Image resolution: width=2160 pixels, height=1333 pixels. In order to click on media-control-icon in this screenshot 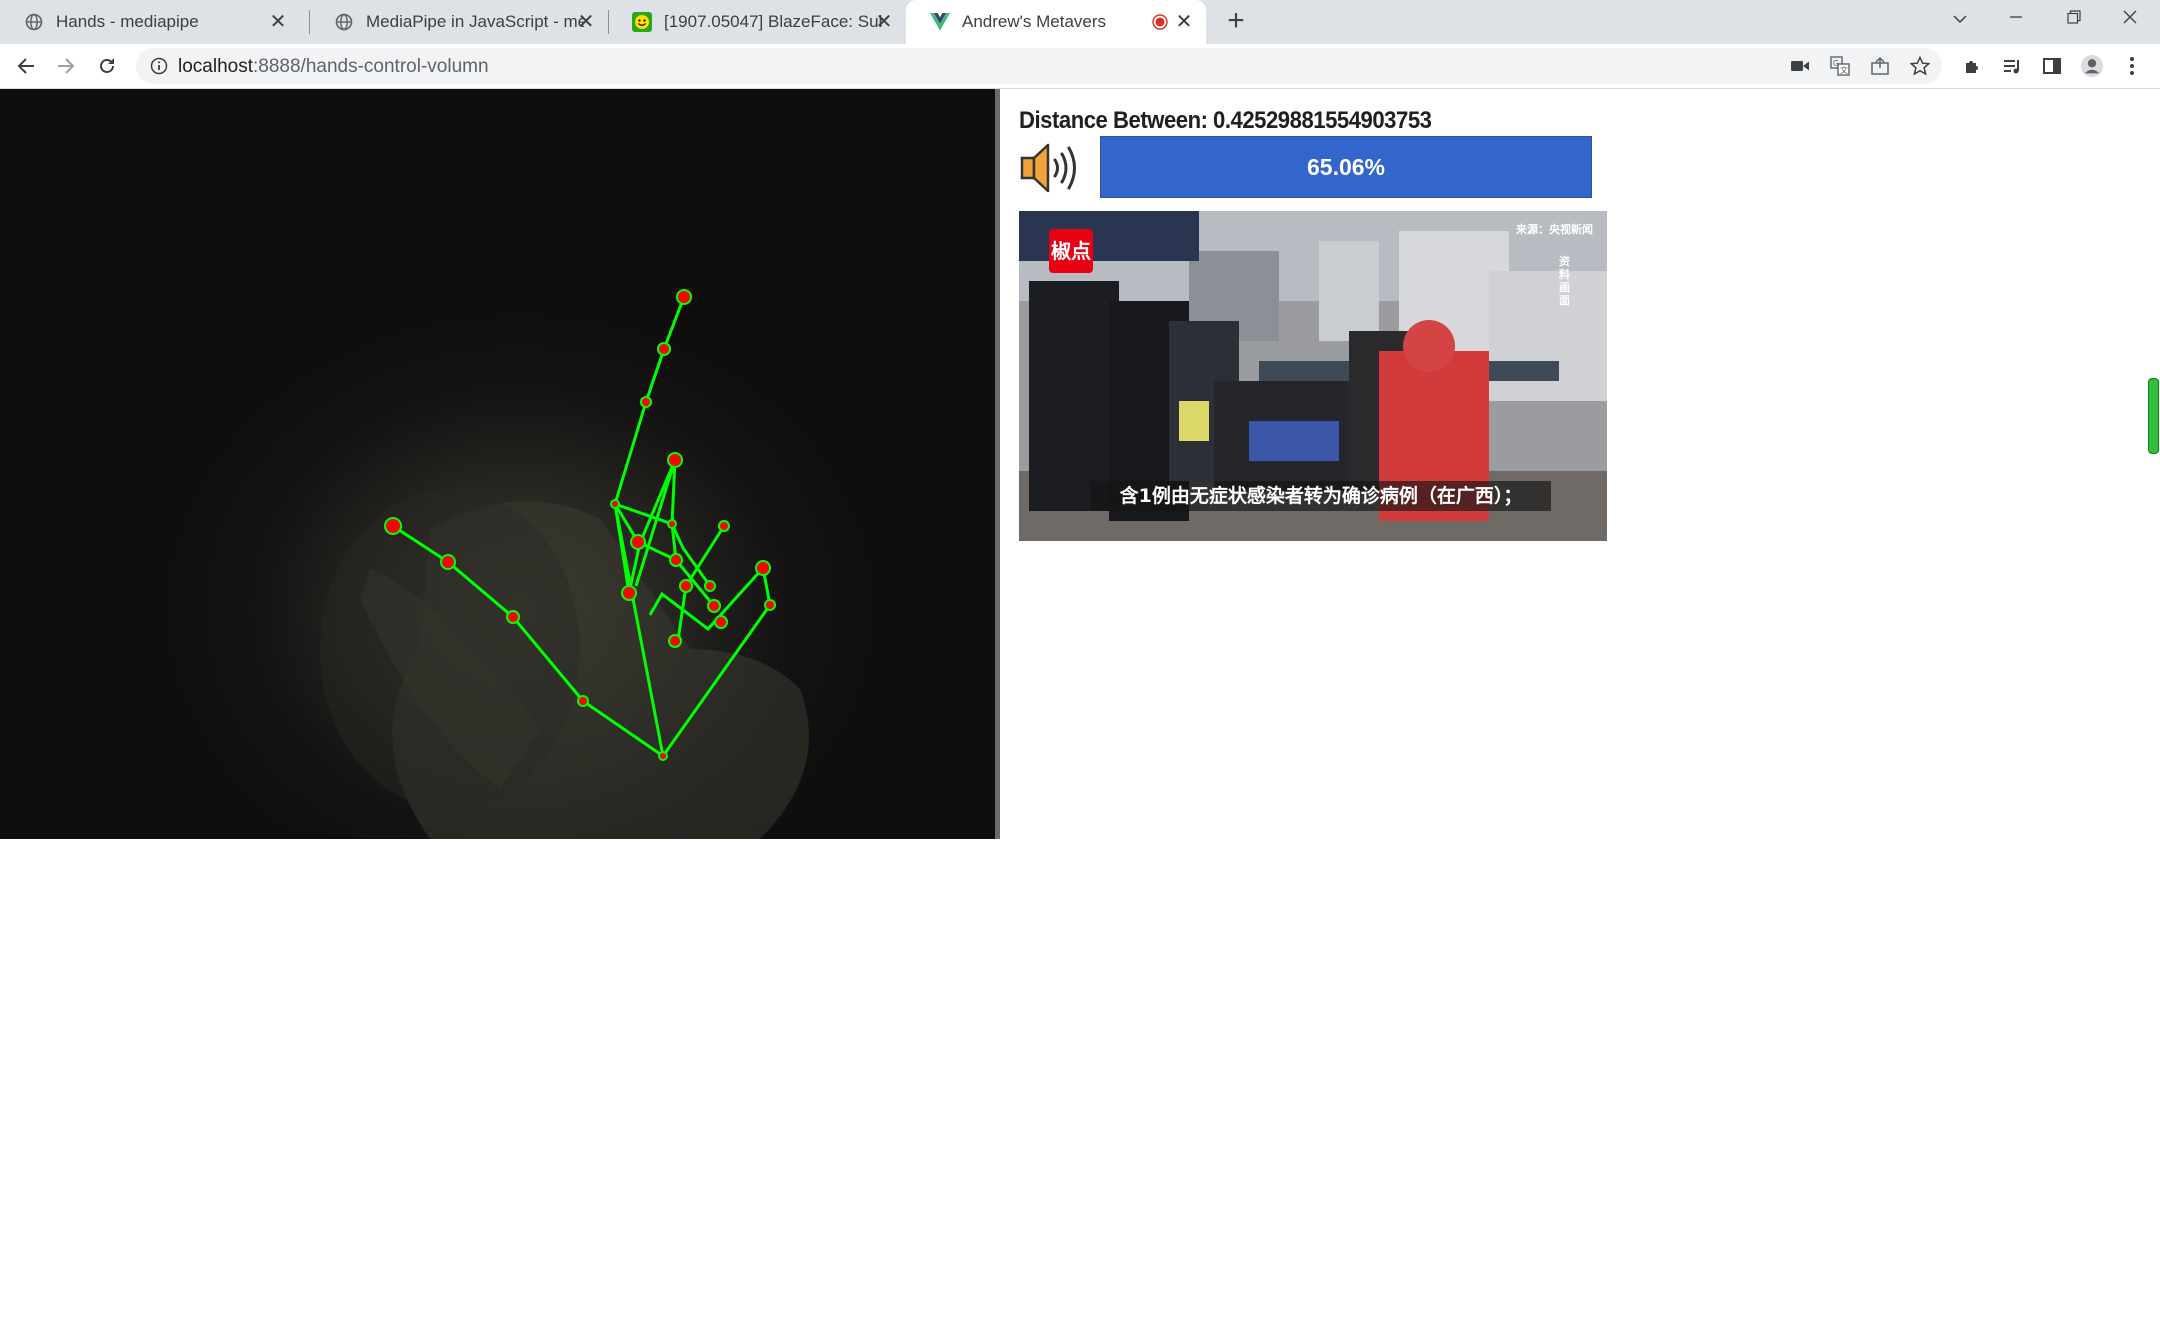, I will do `click(2012, 66)`.